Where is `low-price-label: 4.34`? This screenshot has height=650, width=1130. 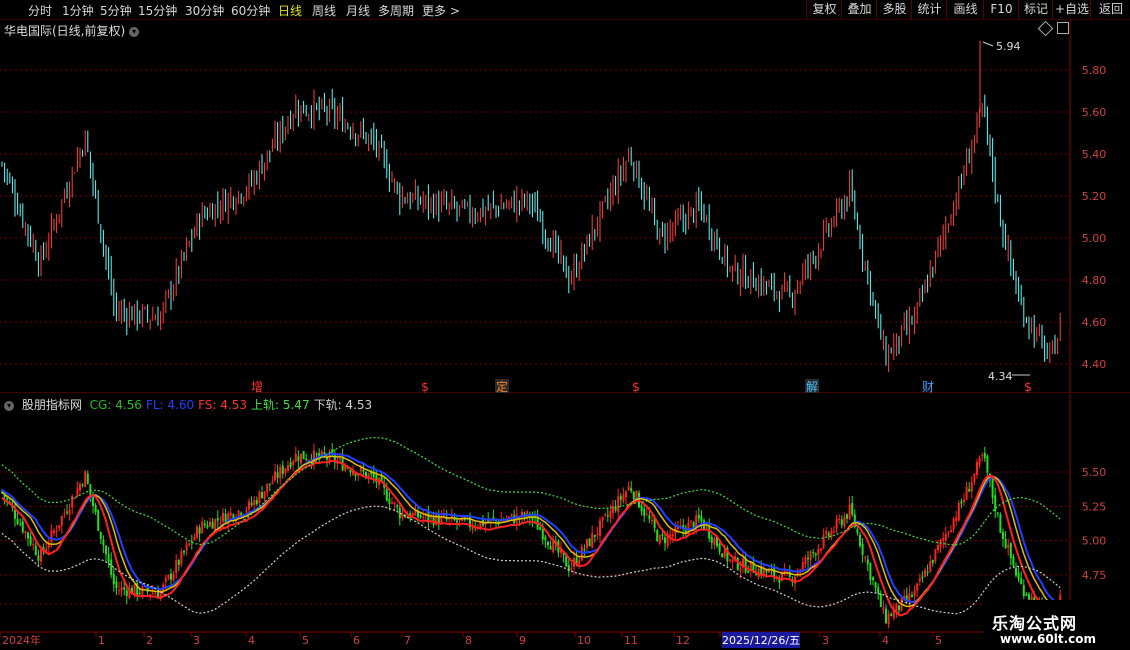
low-price-label: 4.34 is located at coordinates (1000, 376).